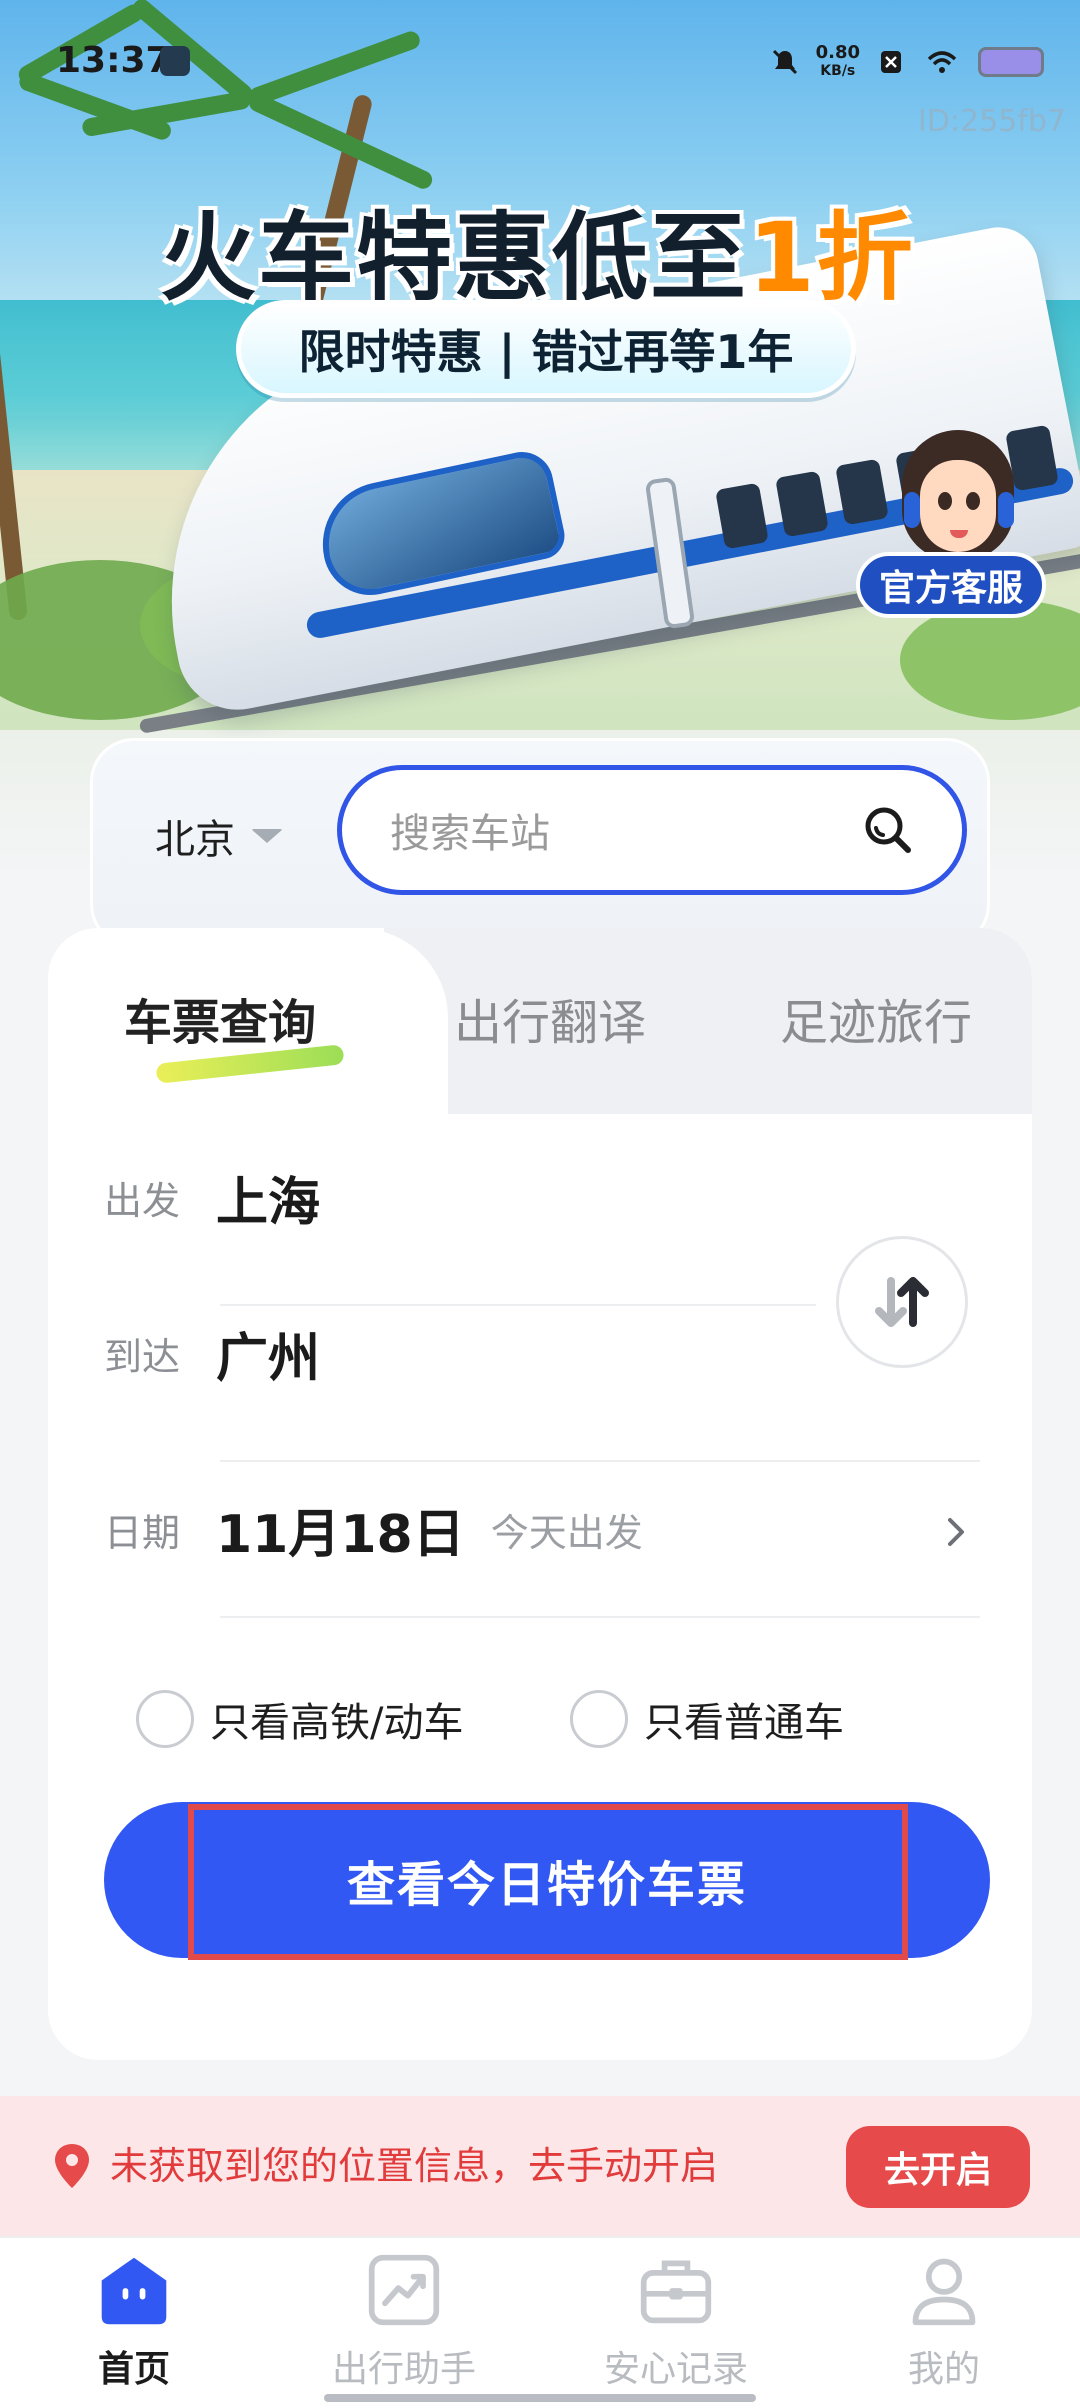 The image size is (1080, 2408). I want to click on date-label: 日期, so click(142, 1532).